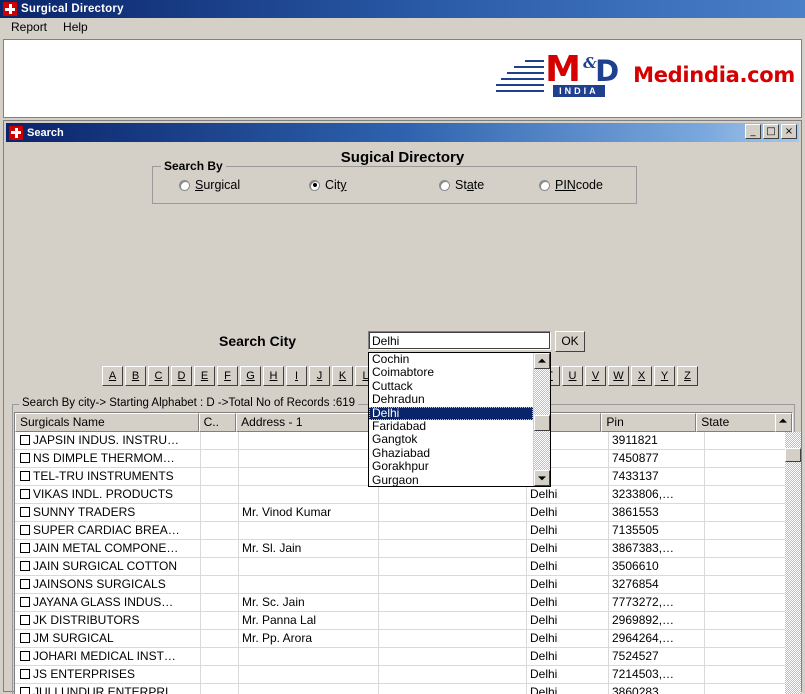 This screenshot has width=805, height=694. I want to click on close-button: ×, so click(789, 131).